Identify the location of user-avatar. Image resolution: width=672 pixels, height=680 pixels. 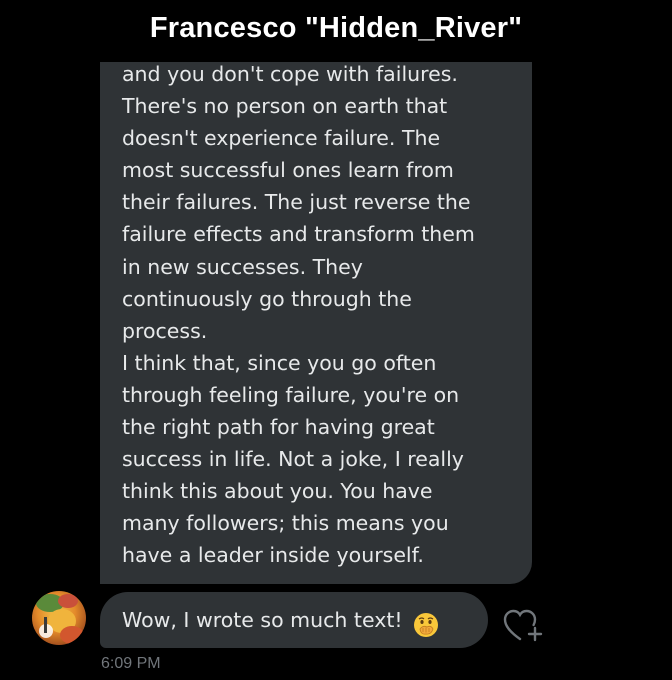
(59, 618).